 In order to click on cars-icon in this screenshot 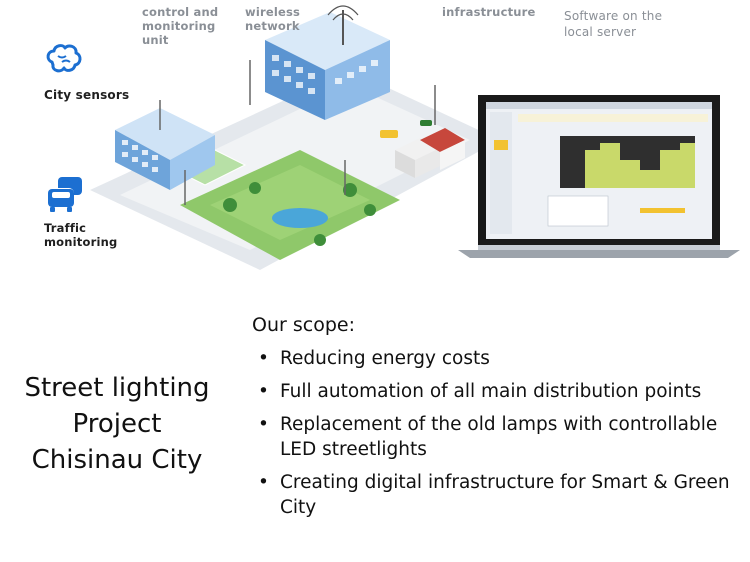, I will do `click(64, 194)`.